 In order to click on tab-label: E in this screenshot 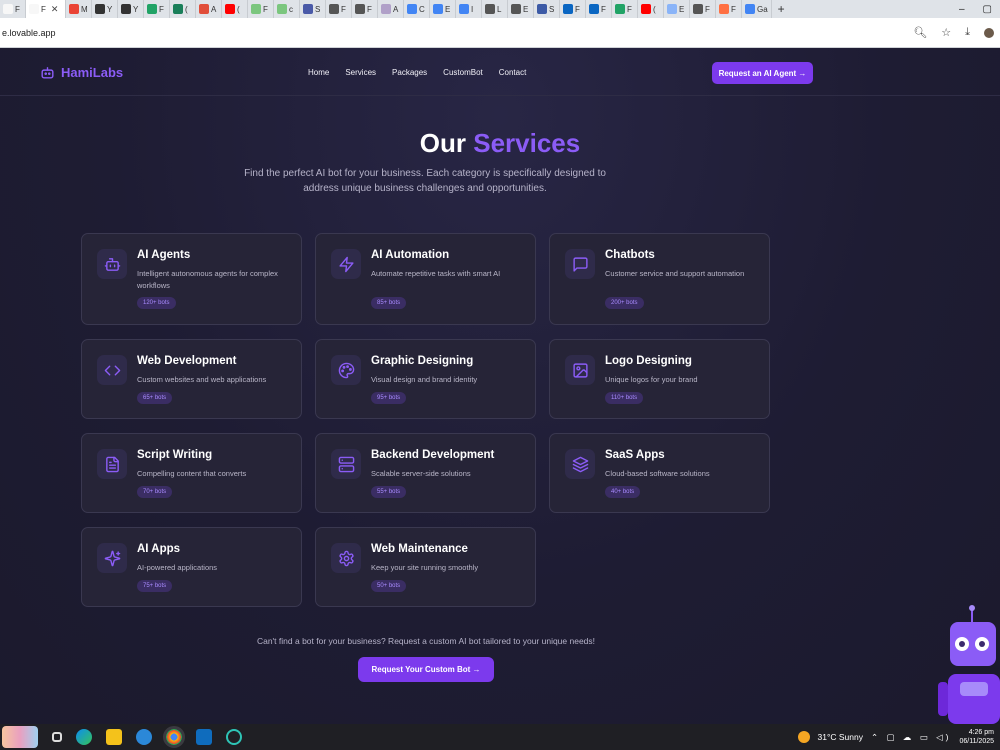, I will do `click(448, 9)`.